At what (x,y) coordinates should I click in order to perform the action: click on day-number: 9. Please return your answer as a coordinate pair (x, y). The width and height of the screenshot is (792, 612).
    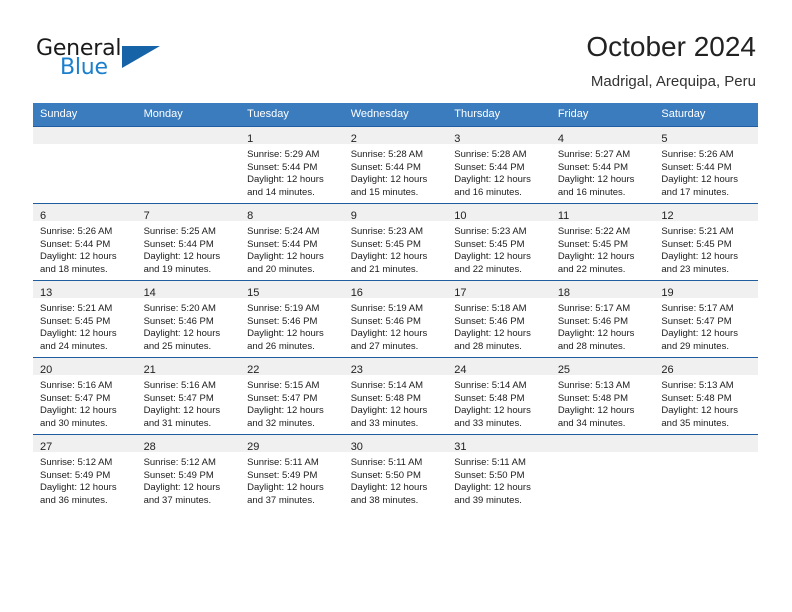
    Looking at the image, I should click on (353, 216).